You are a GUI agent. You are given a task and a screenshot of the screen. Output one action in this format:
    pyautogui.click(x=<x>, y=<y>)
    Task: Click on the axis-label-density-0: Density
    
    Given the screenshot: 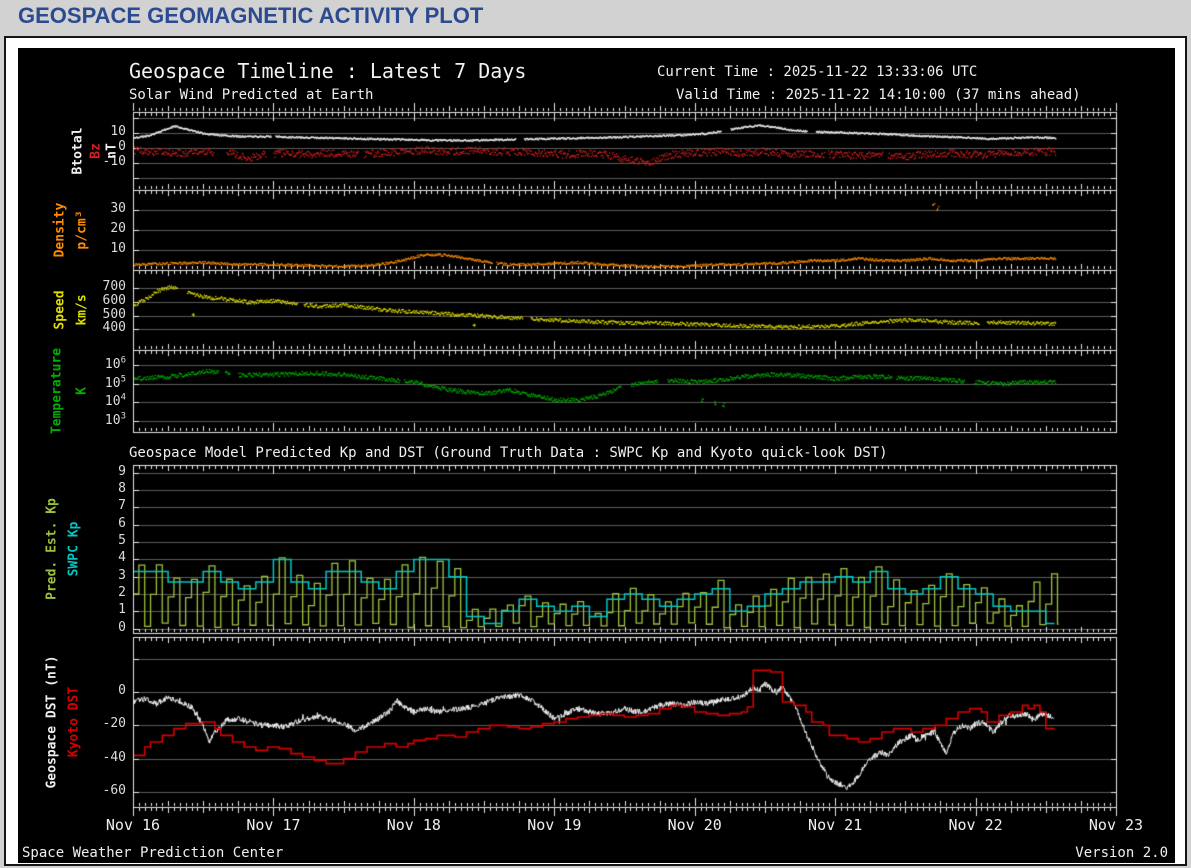 What is the action you would take?
    pyautogui.click(x=60, y=230)
    